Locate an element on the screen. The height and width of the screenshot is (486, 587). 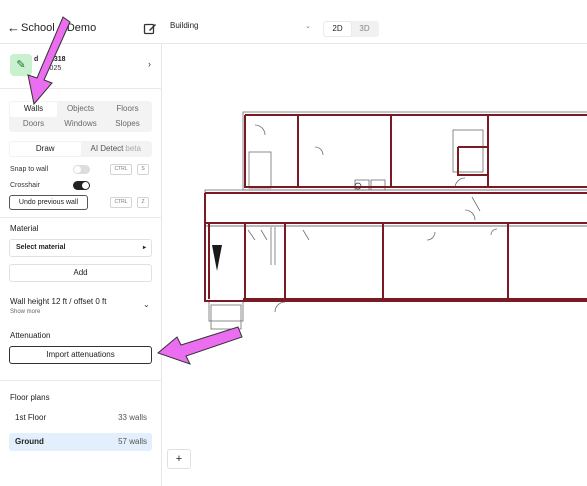
mode-ai-detect-label: AI Detect is located at coordinates (107, 148).